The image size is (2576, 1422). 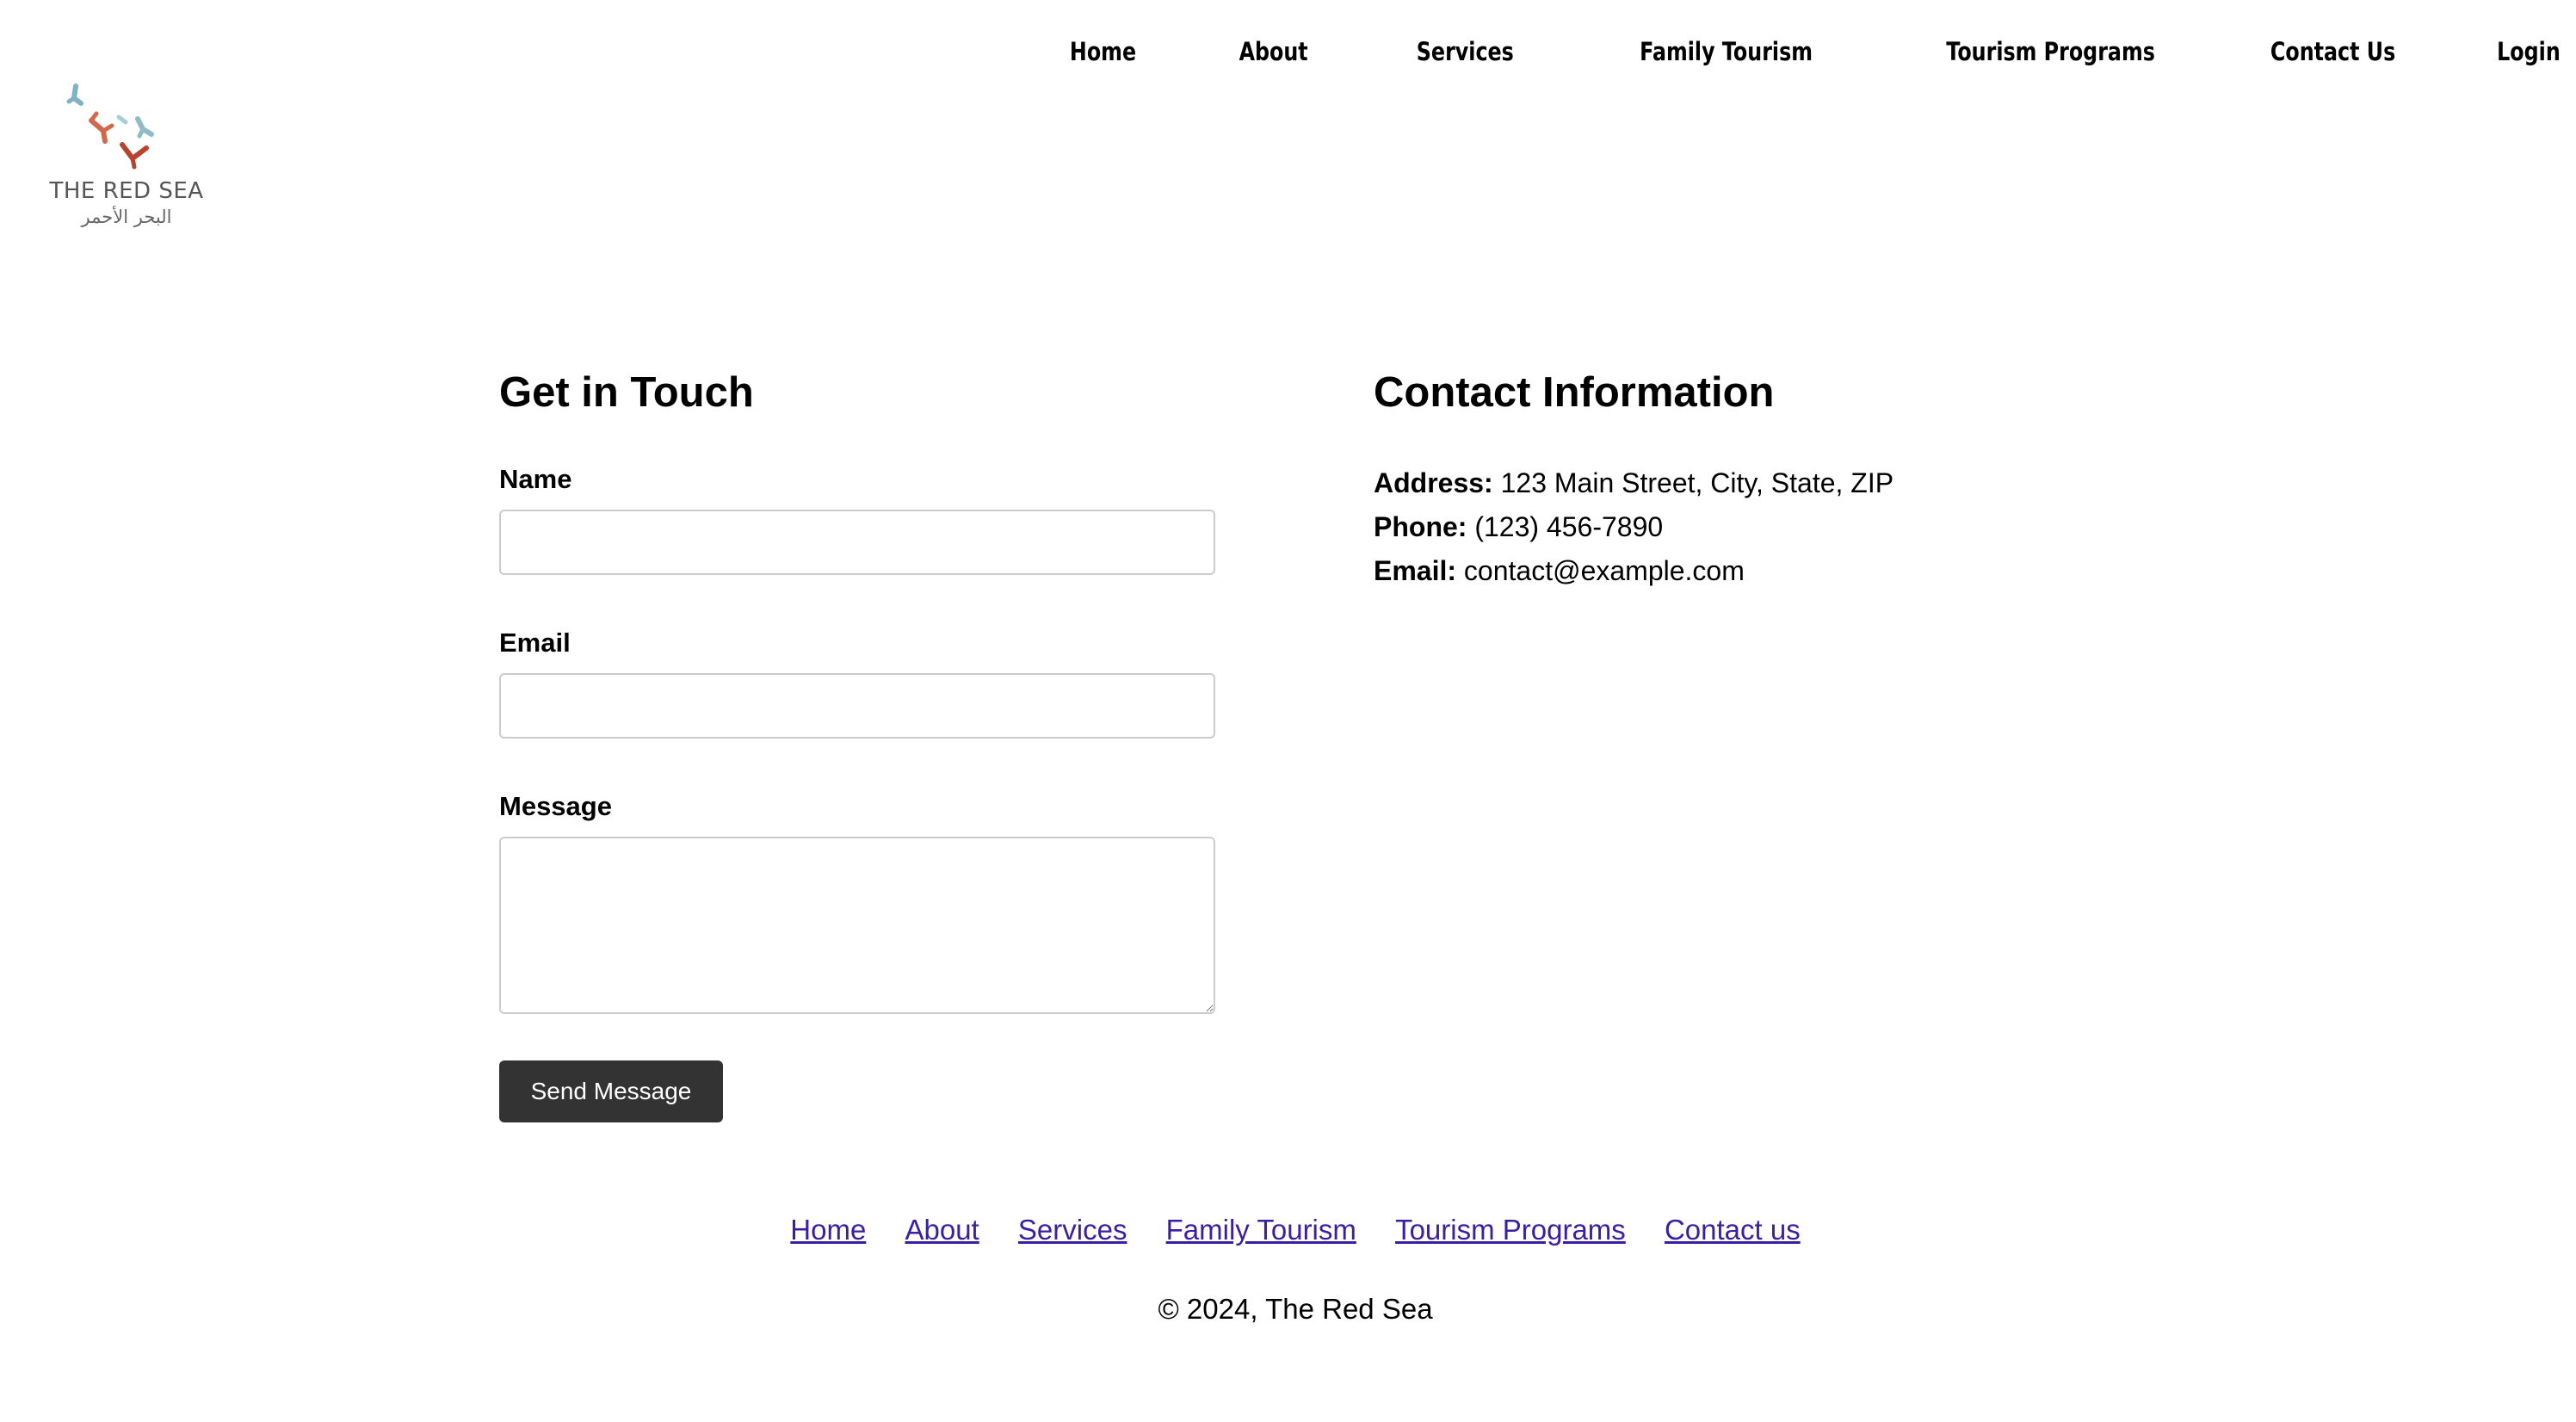 What do you see at coordinates (555, 806) in the screenshot?
I see `message-label: Message` at bounding box center [555, 806].